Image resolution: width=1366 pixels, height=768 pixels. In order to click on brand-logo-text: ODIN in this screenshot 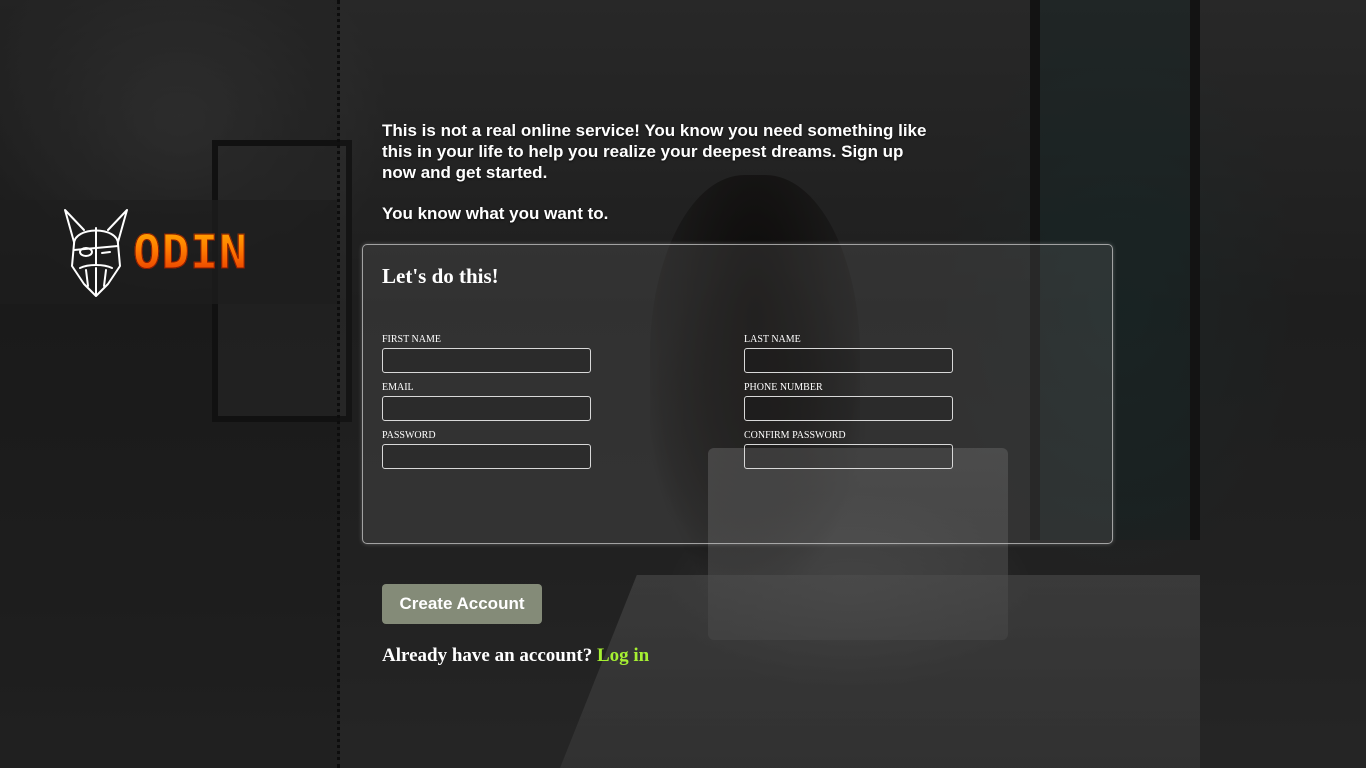, I will do `click(190, 252)`.